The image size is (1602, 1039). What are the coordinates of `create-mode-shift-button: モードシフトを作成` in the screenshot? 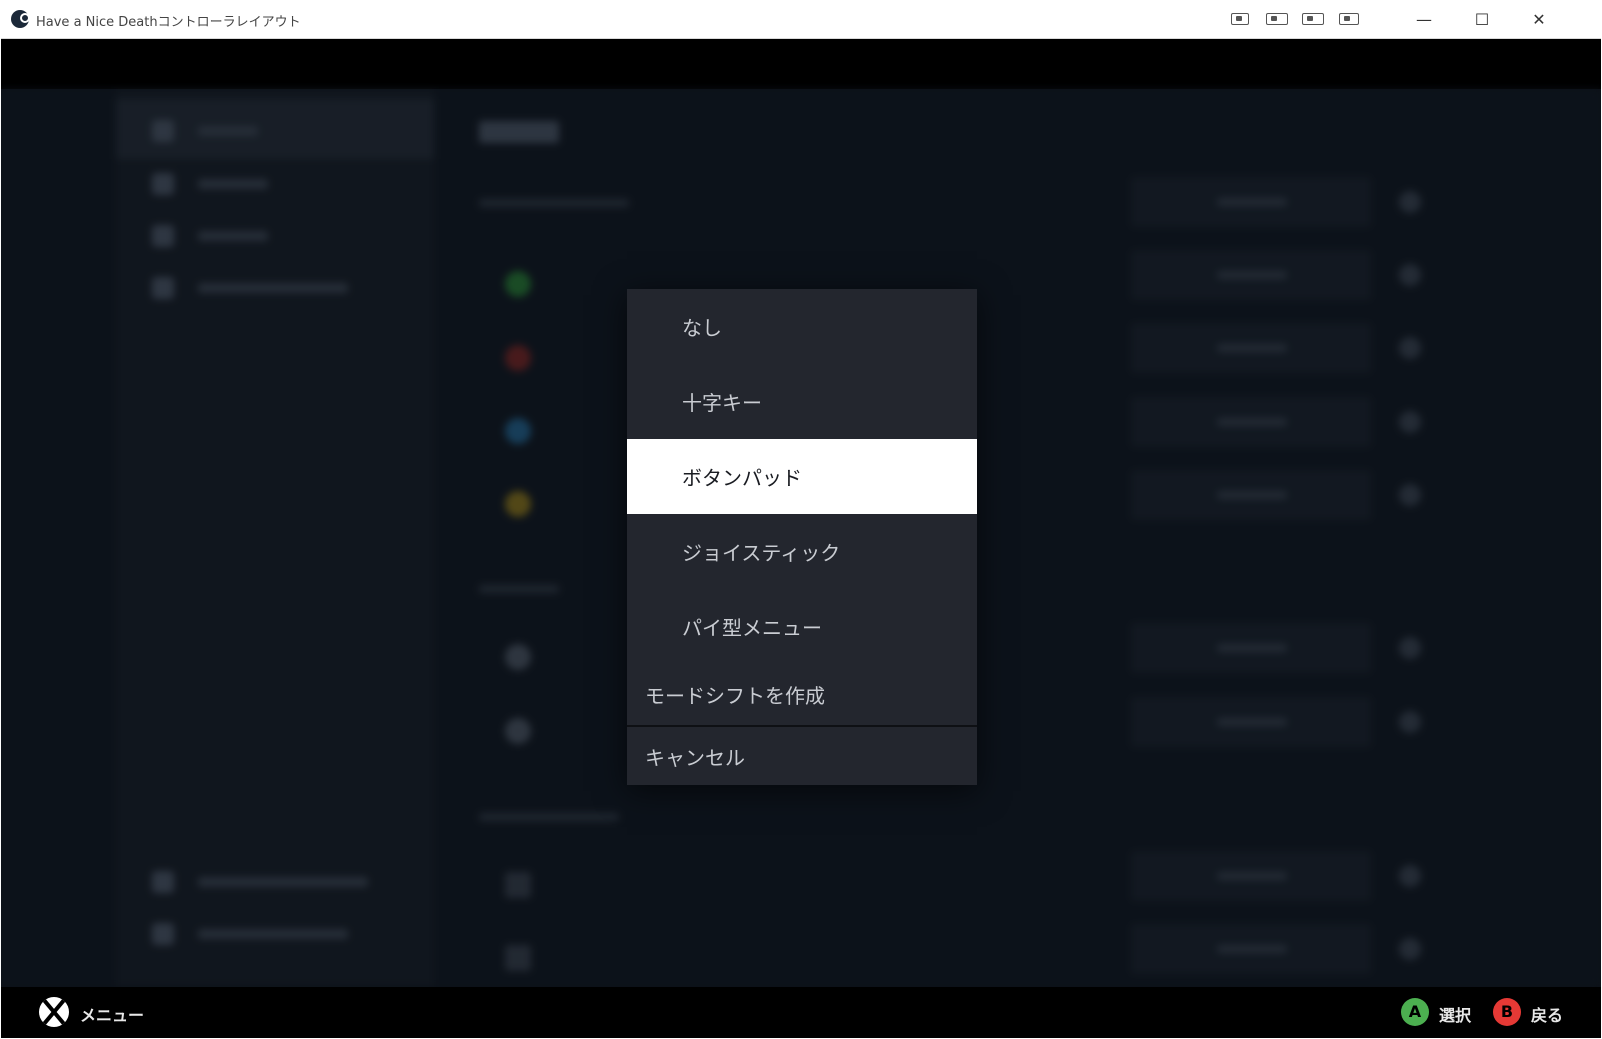 It's located at (802, 694).